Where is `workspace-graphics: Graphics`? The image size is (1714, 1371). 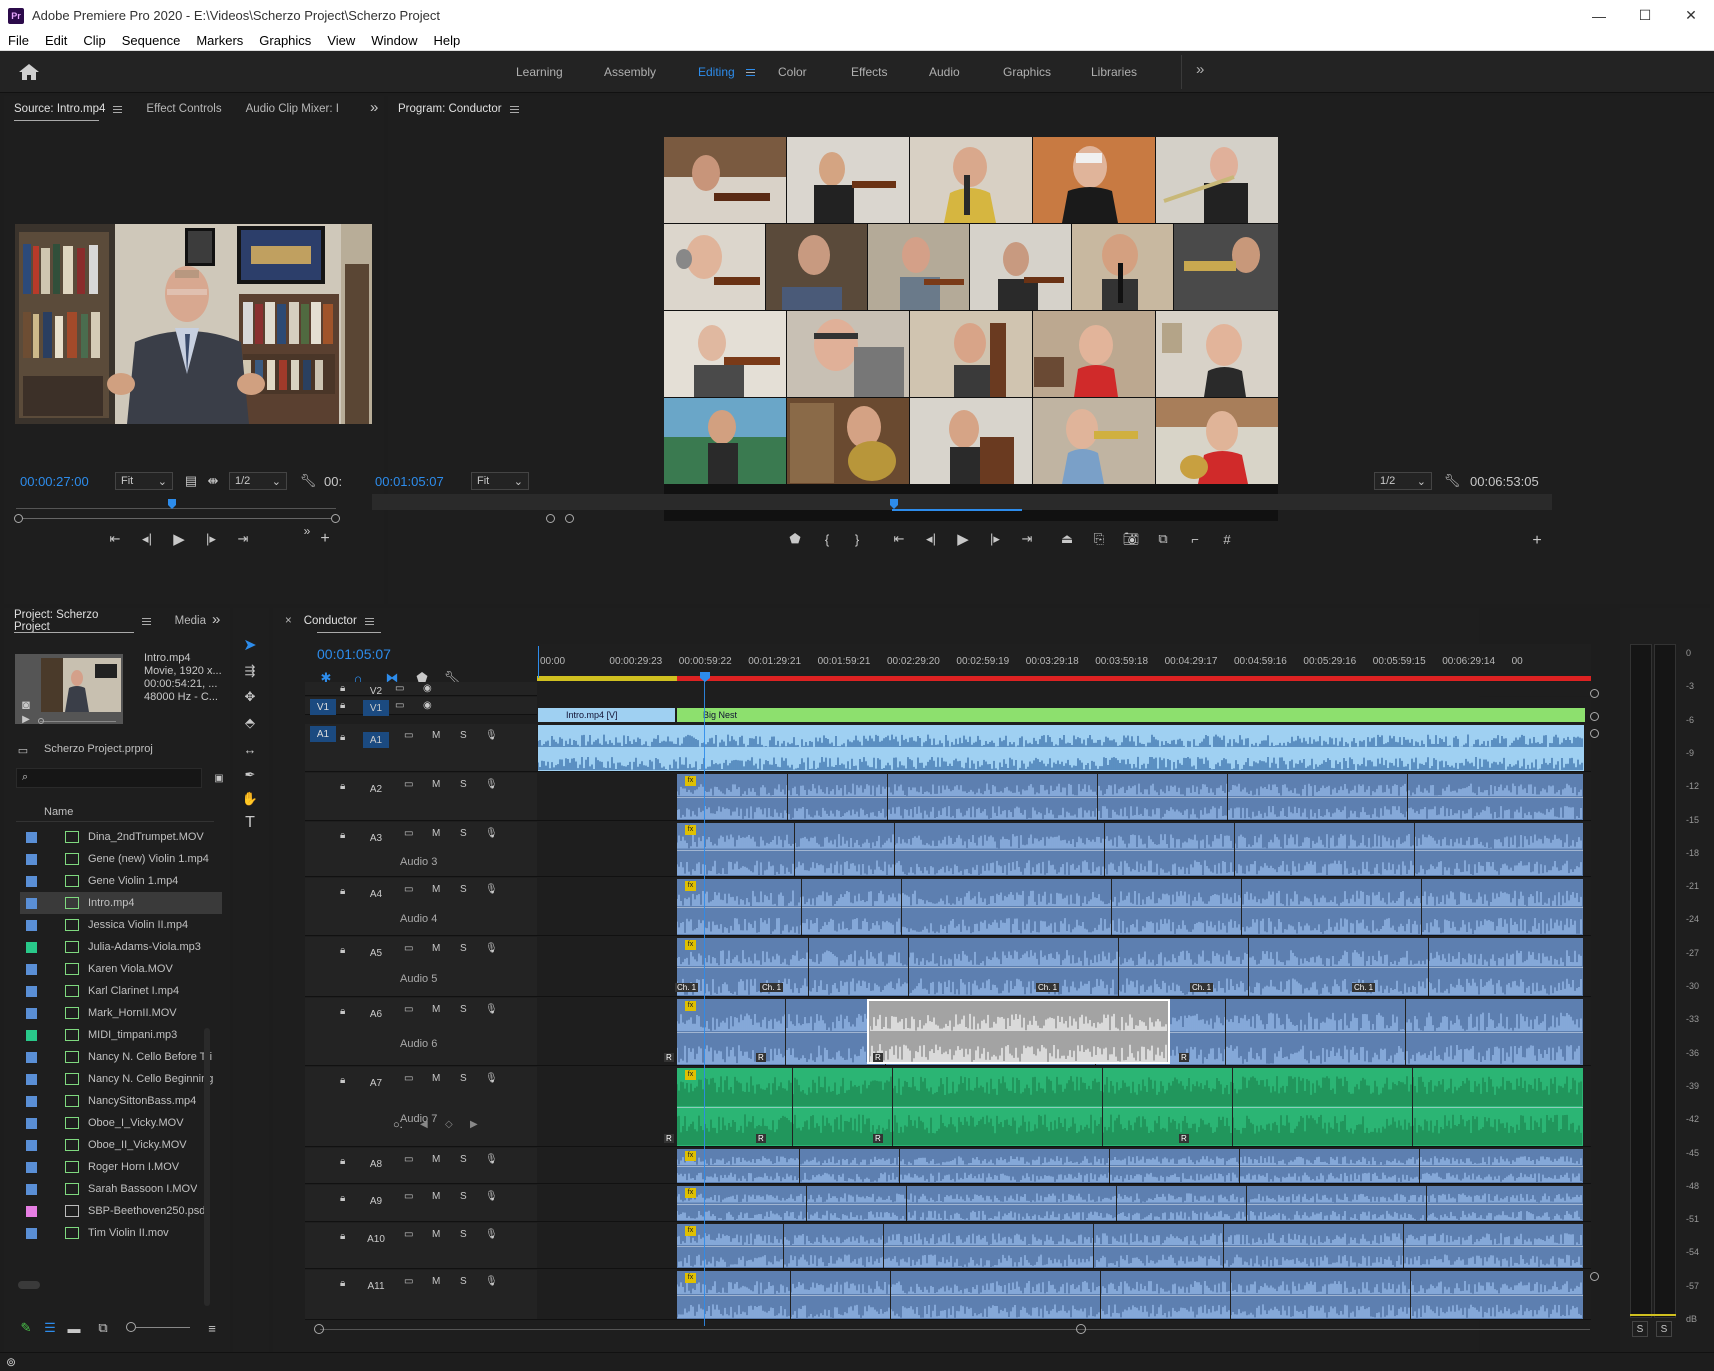 workspace-graphics: Graphics is located at coordinates (1027, 72).